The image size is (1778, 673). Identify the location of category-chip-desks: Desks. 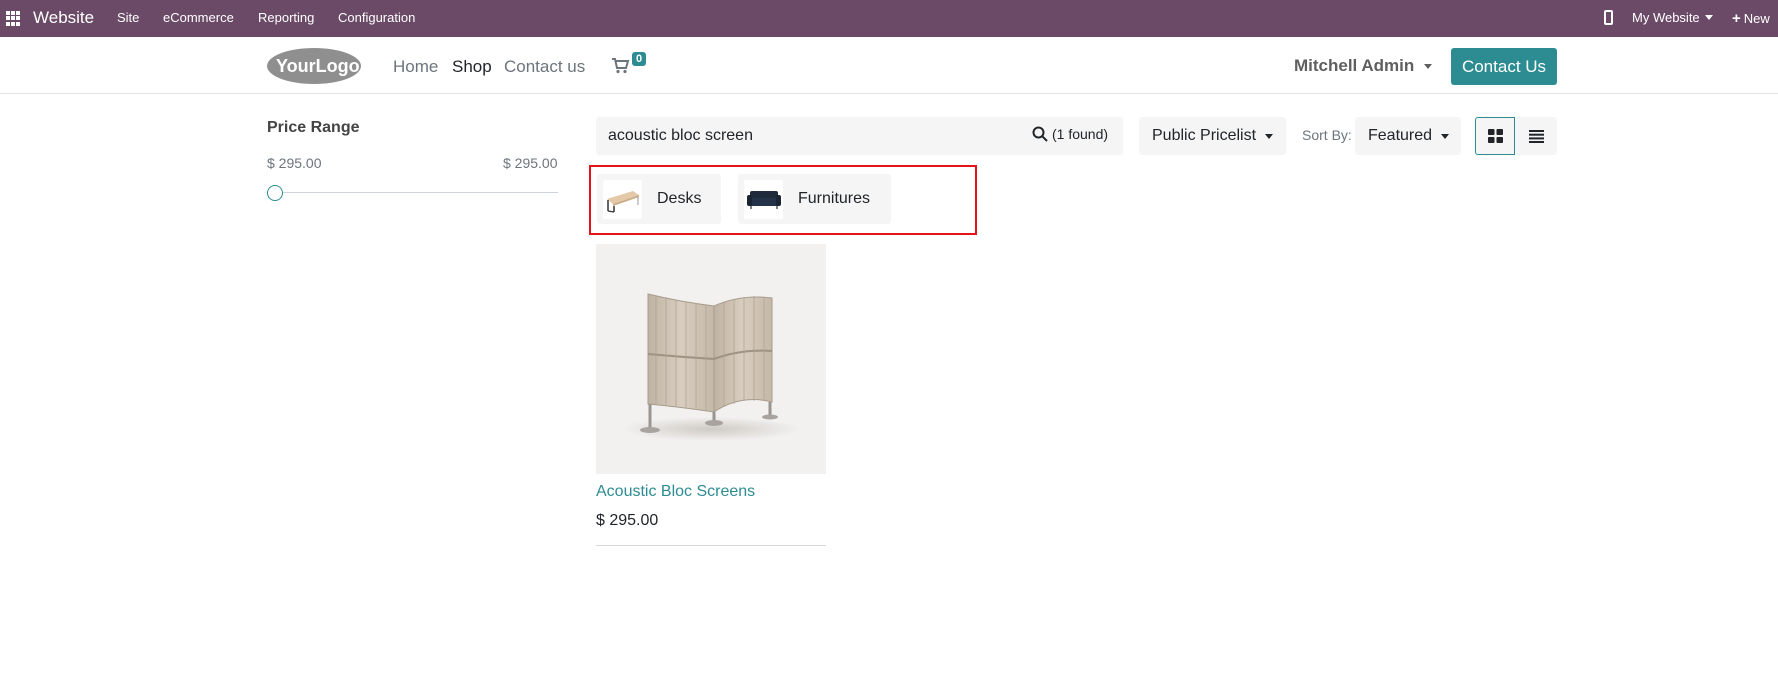
(659, 199).